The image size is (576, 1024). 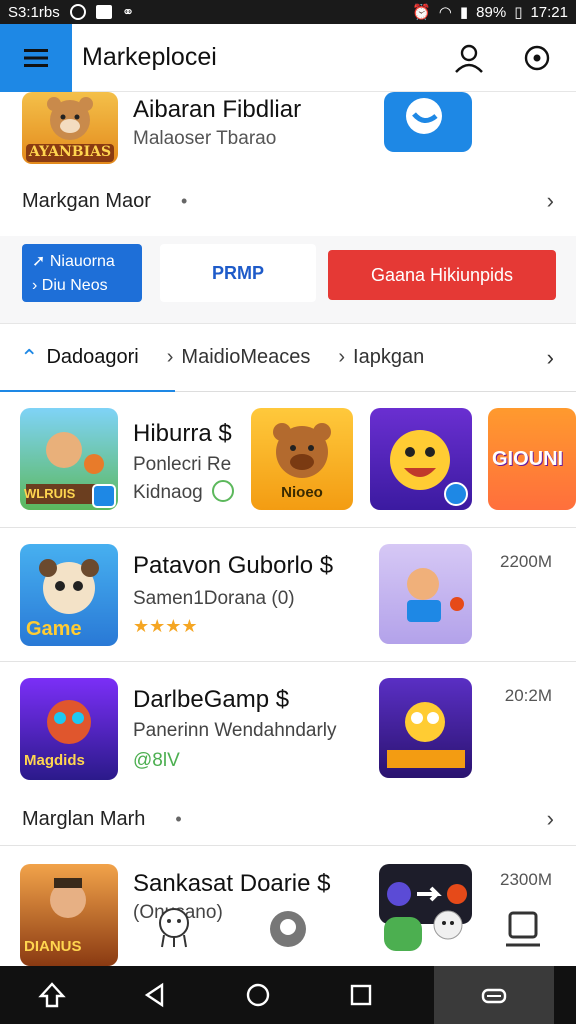 I want to click on row-3-sub2: @8lV, so click(x=156, y=760).